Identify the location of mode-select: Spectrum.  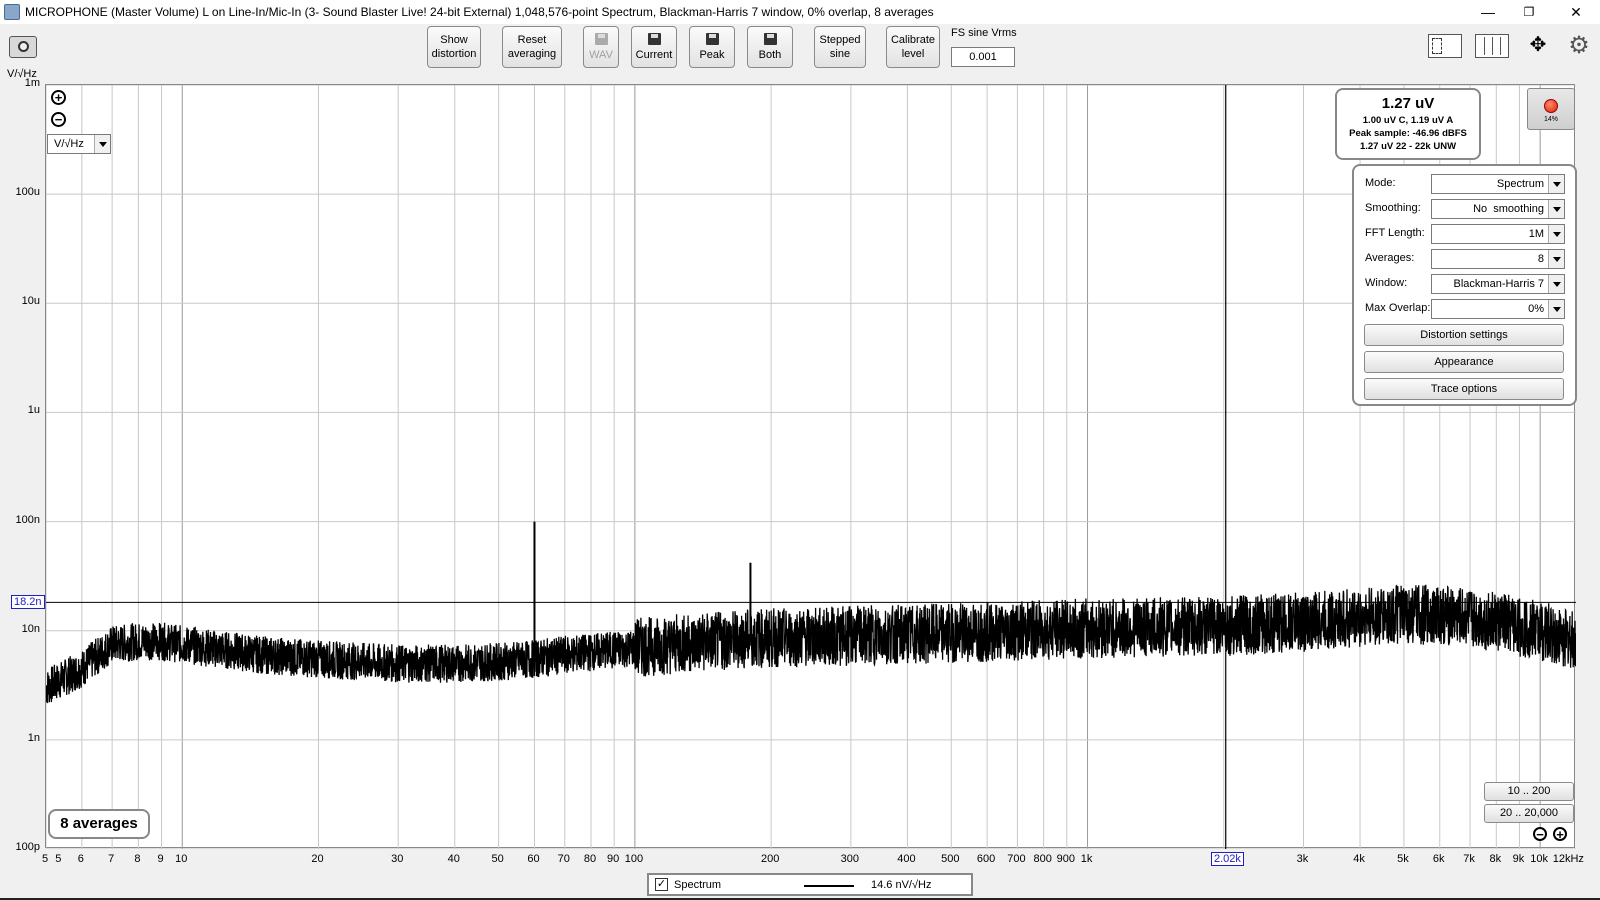
(1498, 184).